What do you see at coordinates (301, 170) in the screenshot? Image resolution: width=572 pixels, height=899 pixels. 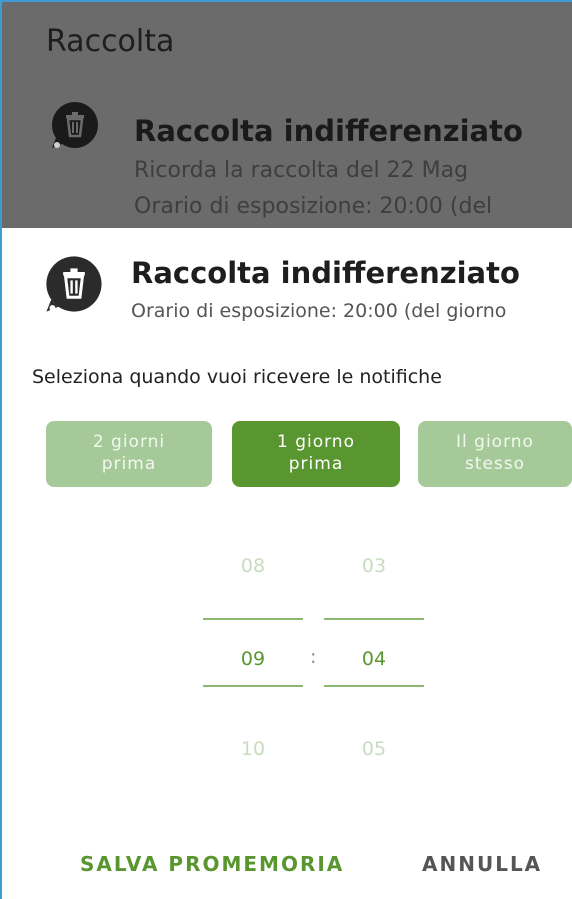 I see `background-item-reminder: Ricorda la raccolta del 22 Mag` at bounding box center [301, 170].